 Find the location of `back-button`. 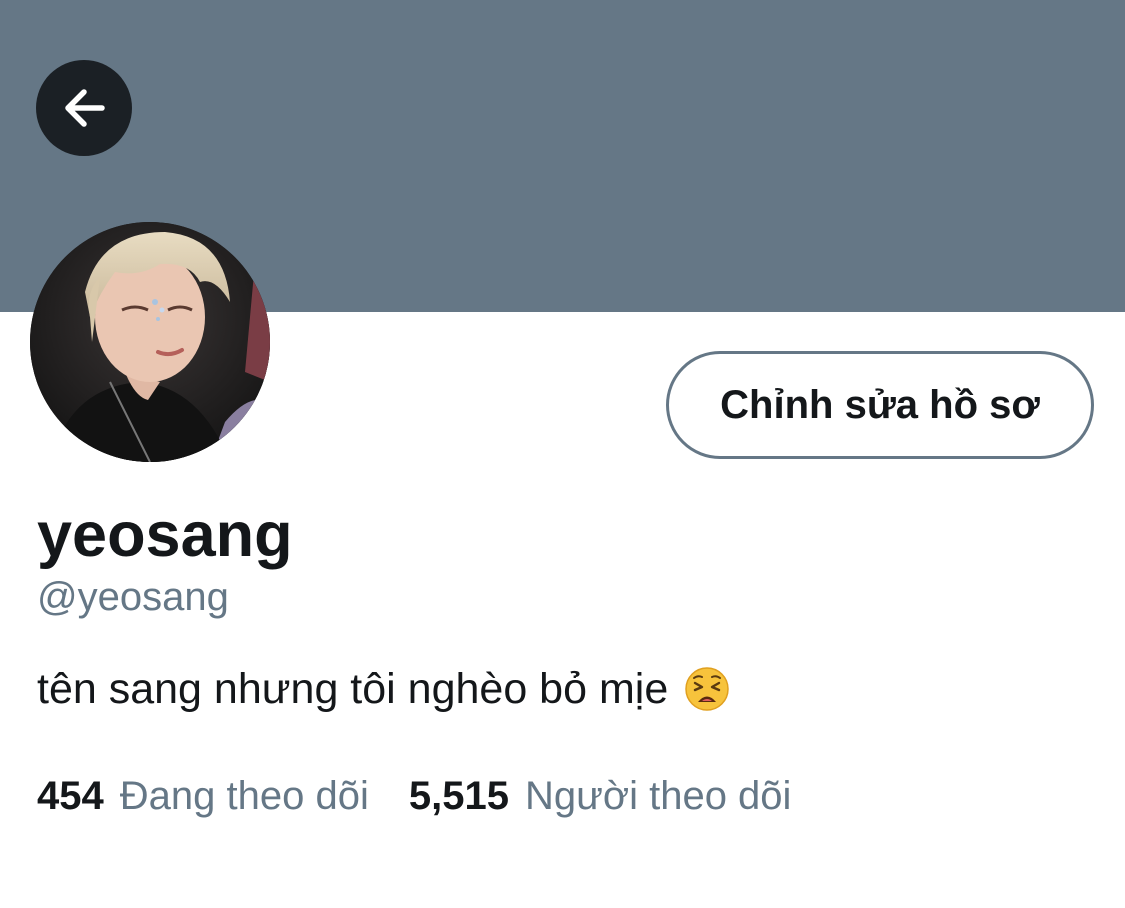

back-button is located at coordinates (84, 108).